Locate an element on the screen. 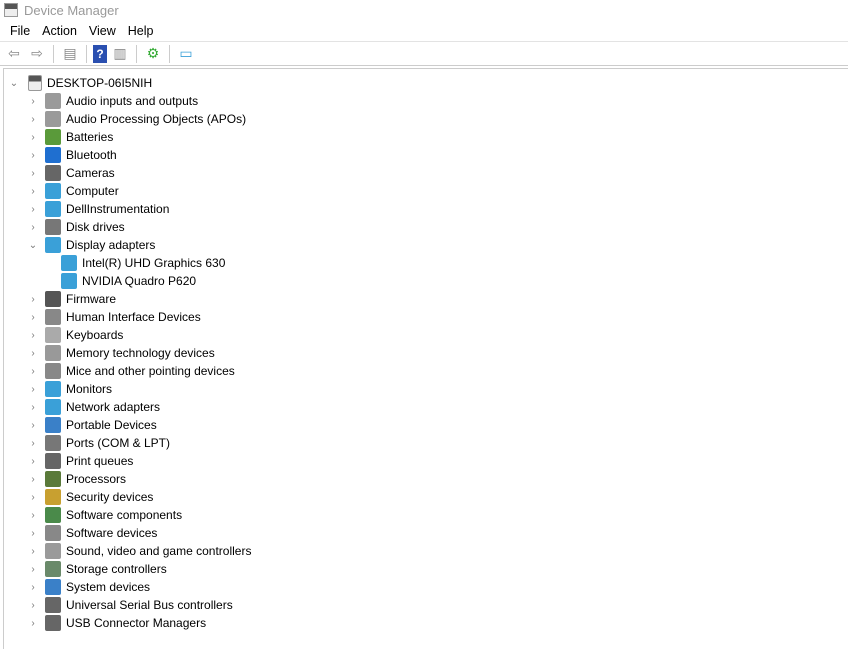 The width and height of the screenshot is (848, 649). tree-item: › Computer is located at coordinates (73, 191).